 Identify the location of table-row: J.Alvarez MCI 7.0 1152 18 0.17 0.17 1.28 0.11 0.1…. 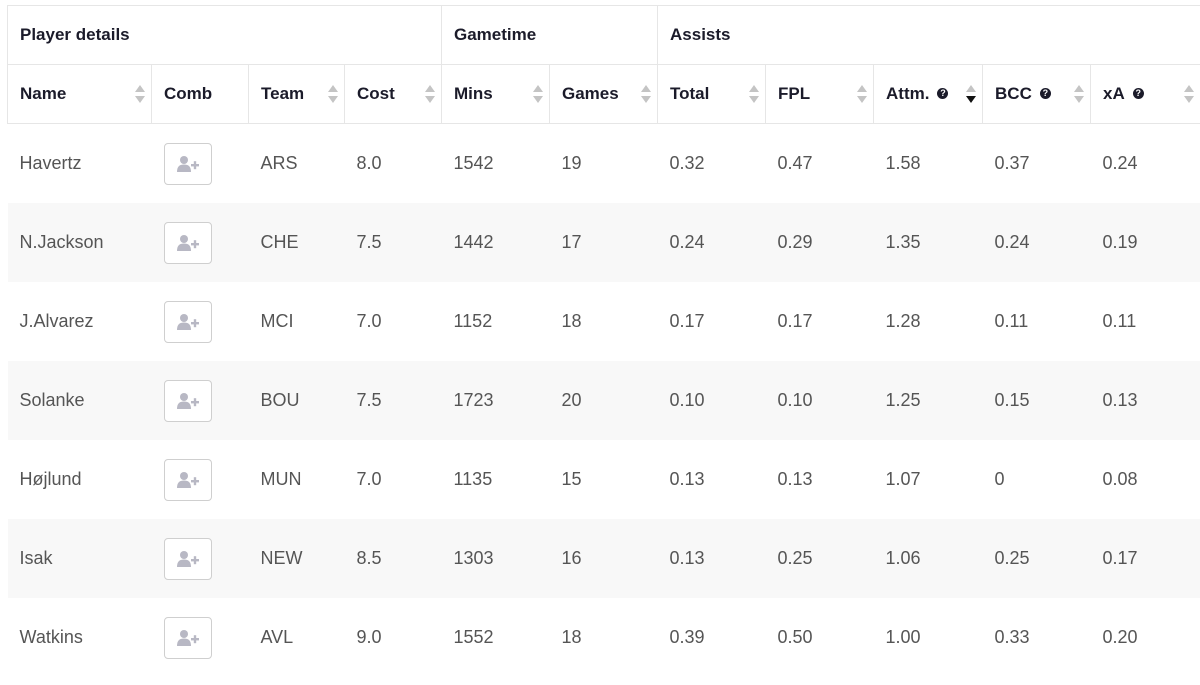
(604, 321).